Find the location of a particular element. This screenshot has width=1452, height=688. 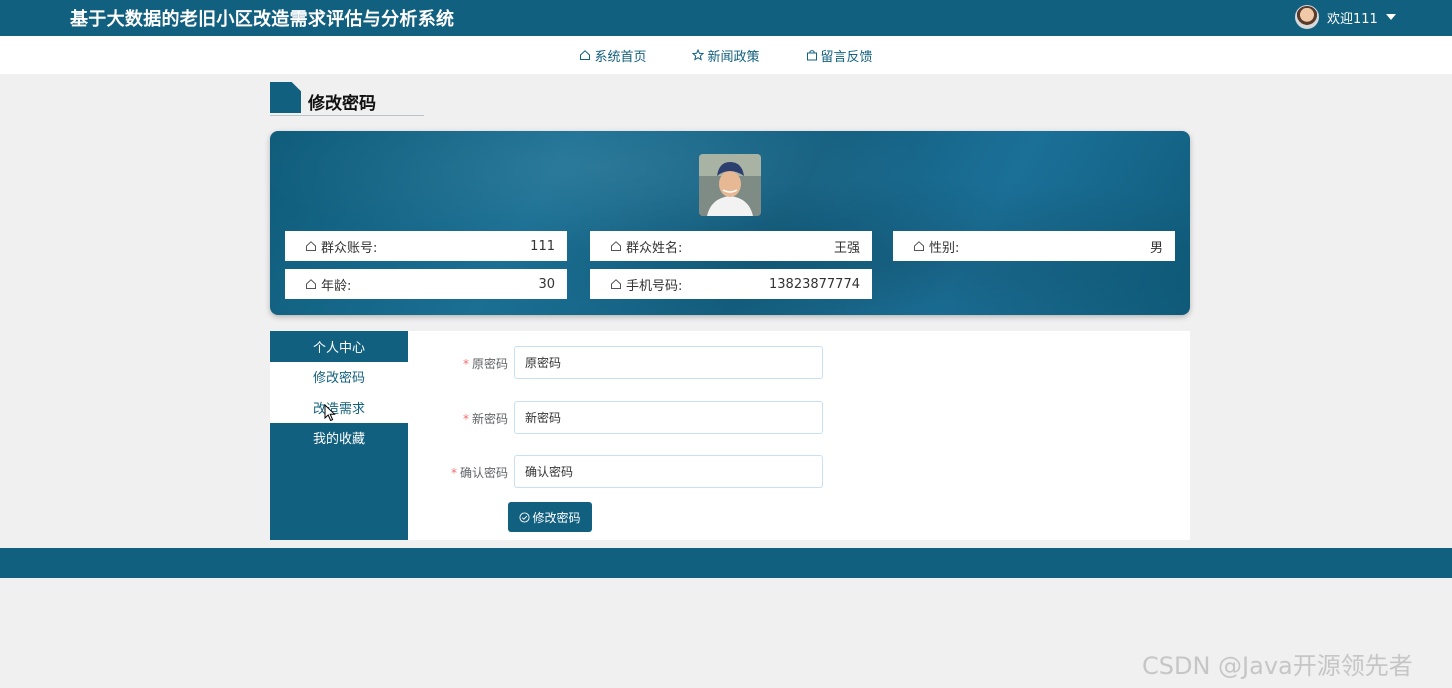

user-menu: 欢迎111 is located at coordinates (1345, 17).